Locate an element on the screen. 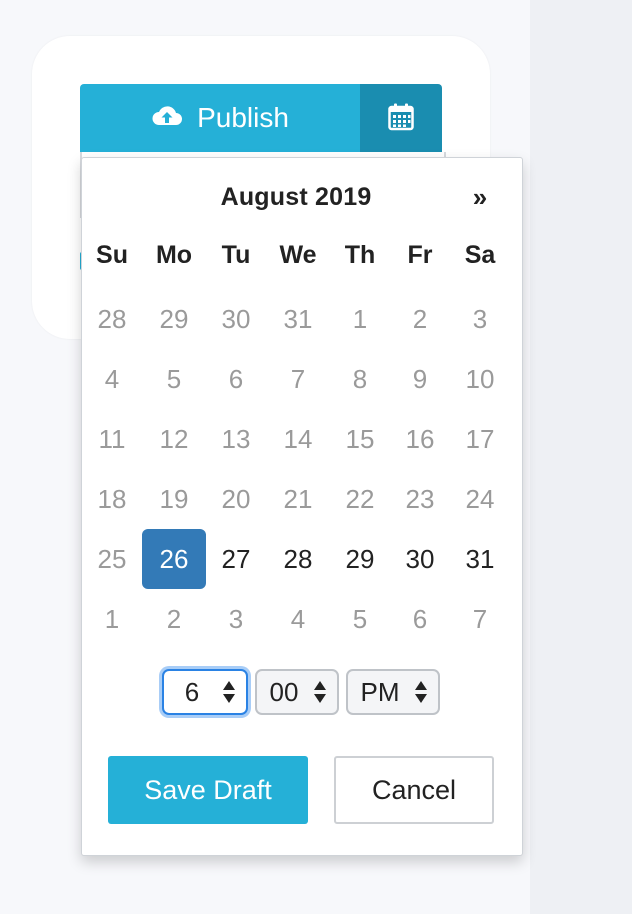  calendar-day: 11 is located at coordinates (112, 439).